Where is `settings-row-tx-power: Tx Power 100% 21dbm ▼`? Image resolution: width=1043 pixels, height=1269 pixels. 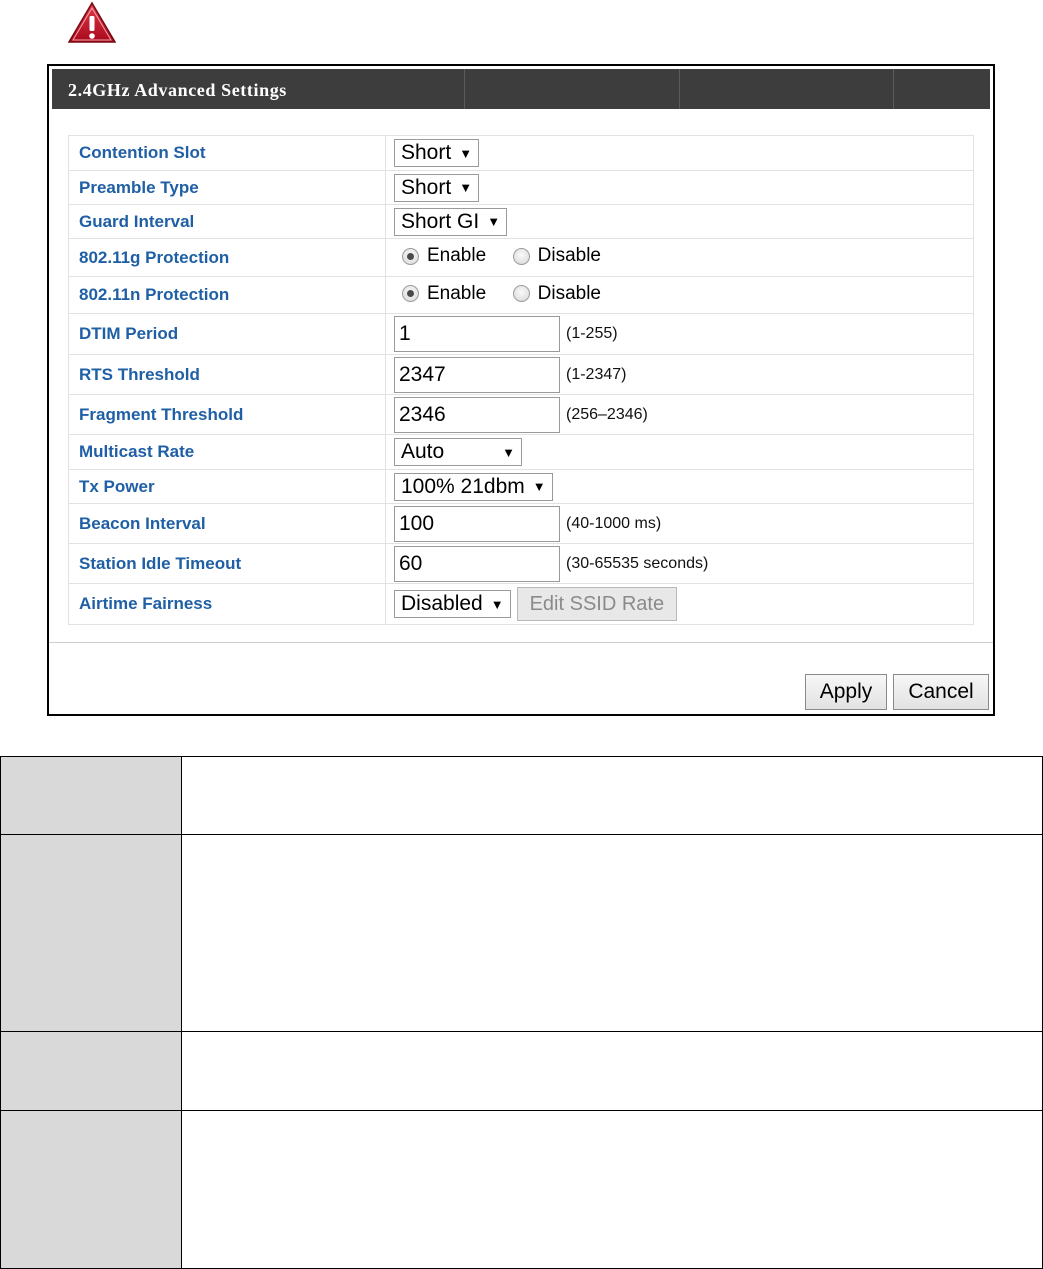
settings-row-tx-power: Tx Power 100% 21dbm ▼ is located at coordinates (521, 486).